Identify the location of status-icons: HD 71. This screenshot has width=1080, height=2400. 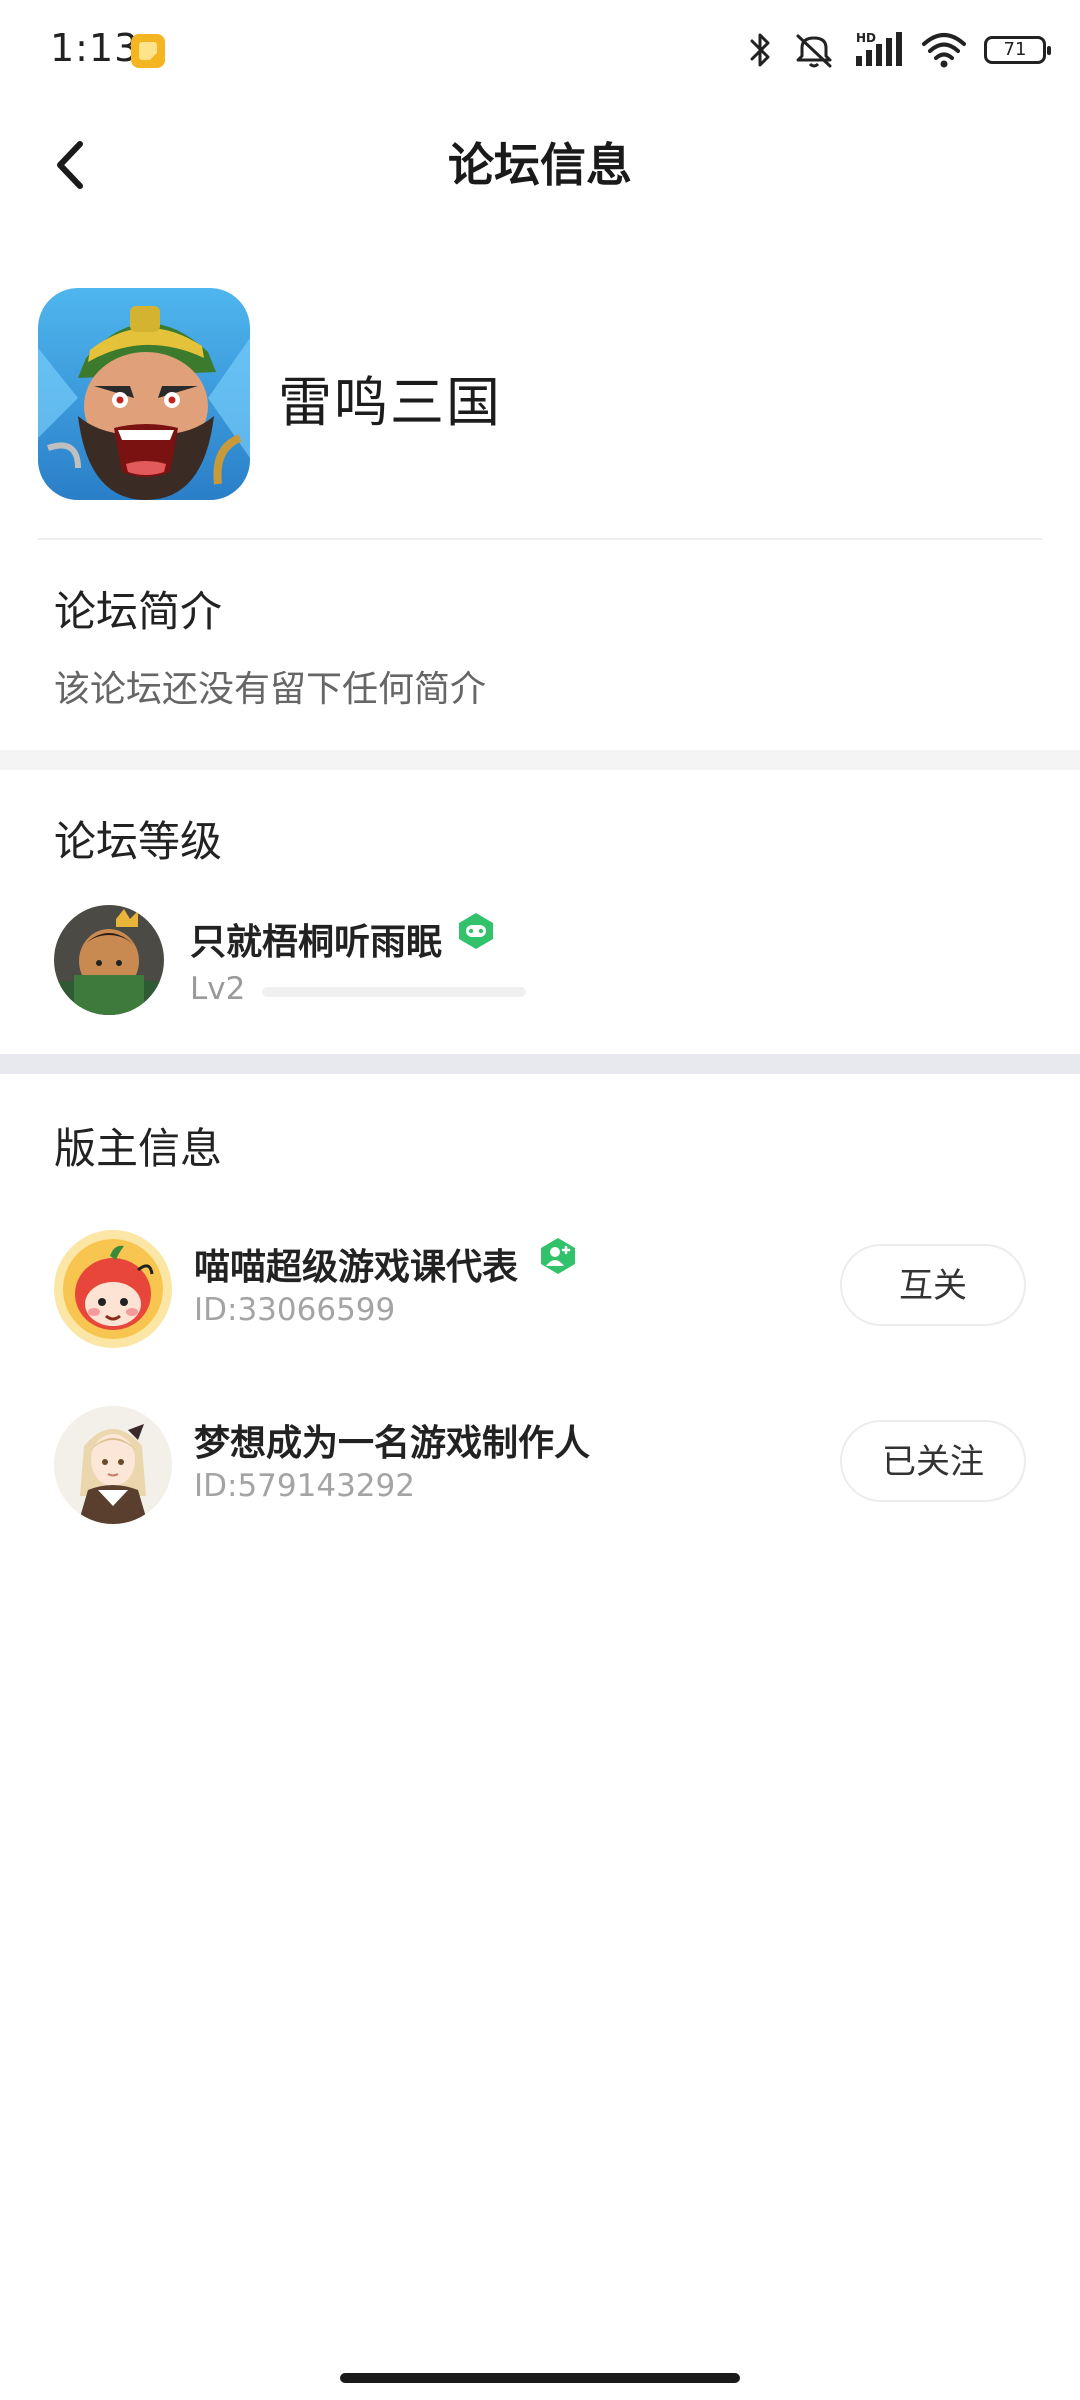
(899, 50).